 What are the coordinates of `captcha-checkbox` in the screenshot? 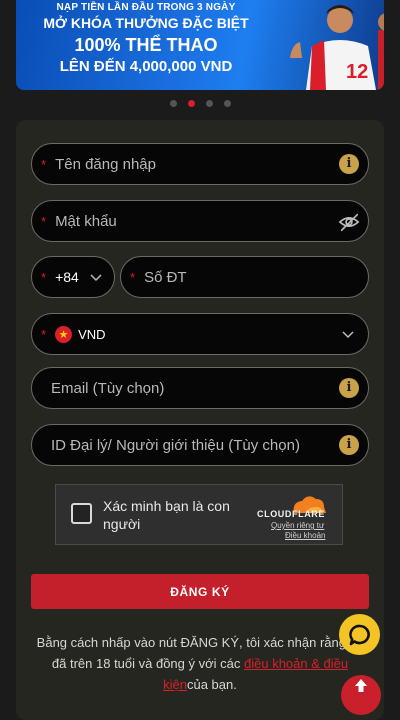 It's located at (81, 513).